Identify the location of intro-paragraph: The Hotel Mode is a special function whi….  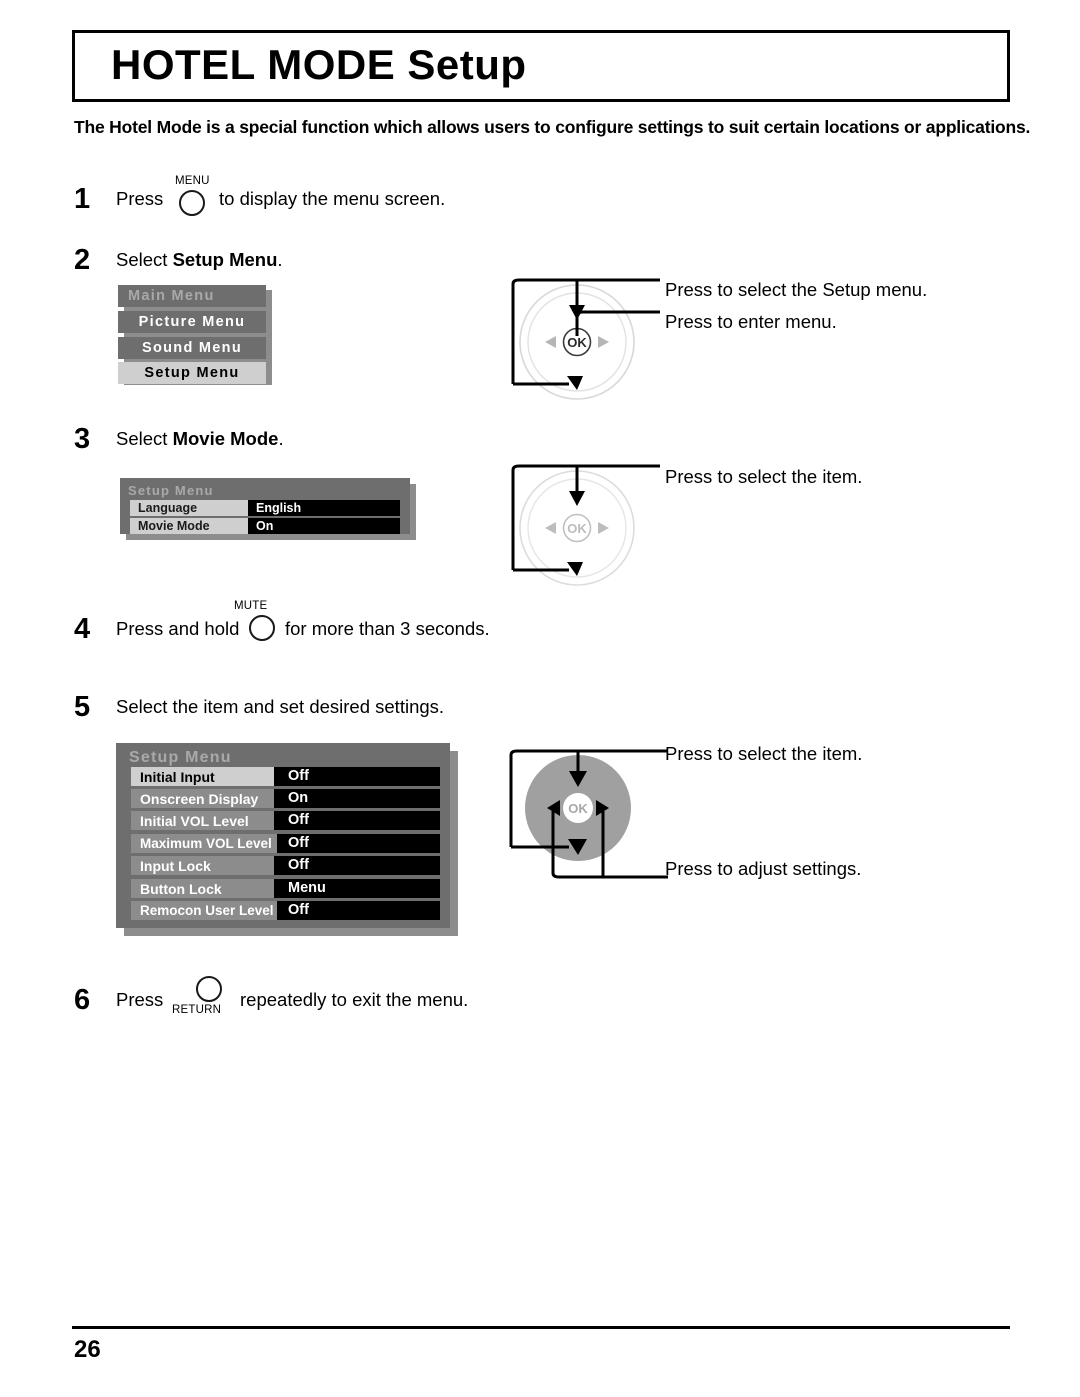
(552, 127).